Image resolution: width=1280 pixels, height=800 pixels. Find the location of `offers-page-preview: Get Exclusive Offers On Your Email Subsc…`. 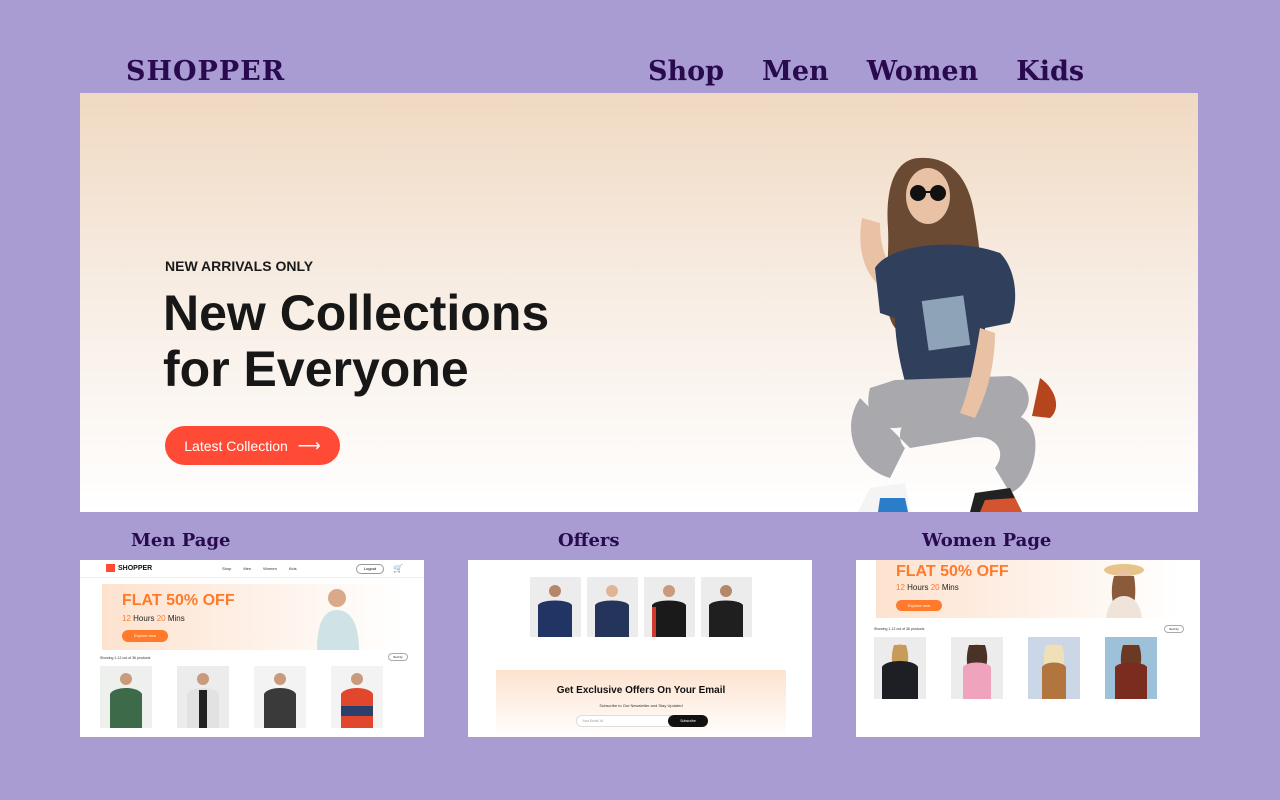

offers-page-preview: Get Exclusive Offers On Your Email Subsc… is located at coordinates (640, 648).